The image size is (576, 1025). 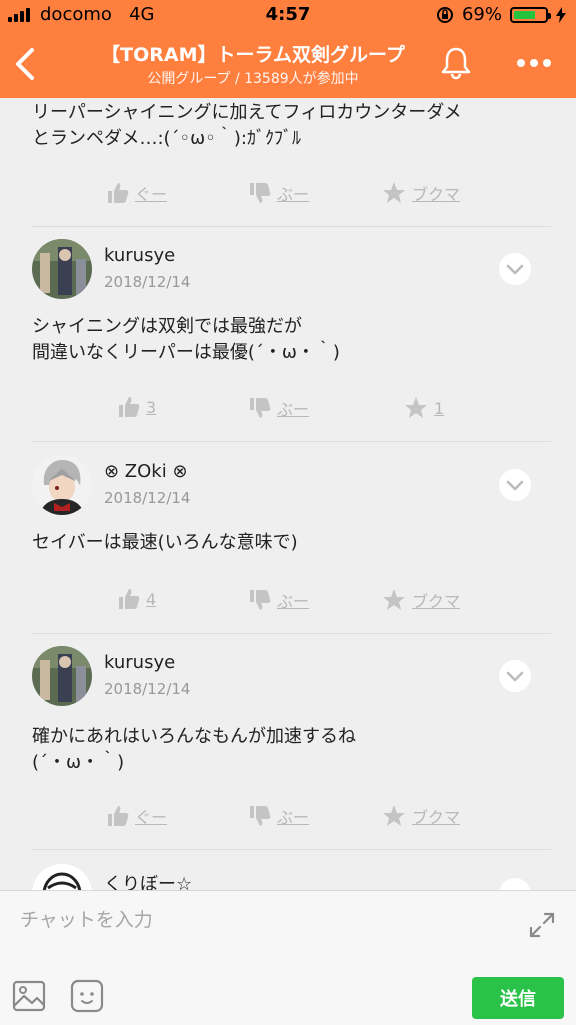 What do you see at coordinates (253, 79) in the screenshot?
I see `group-subtitle: 公開グループ / 13589人が参加中` at bounding box center [253, 79].